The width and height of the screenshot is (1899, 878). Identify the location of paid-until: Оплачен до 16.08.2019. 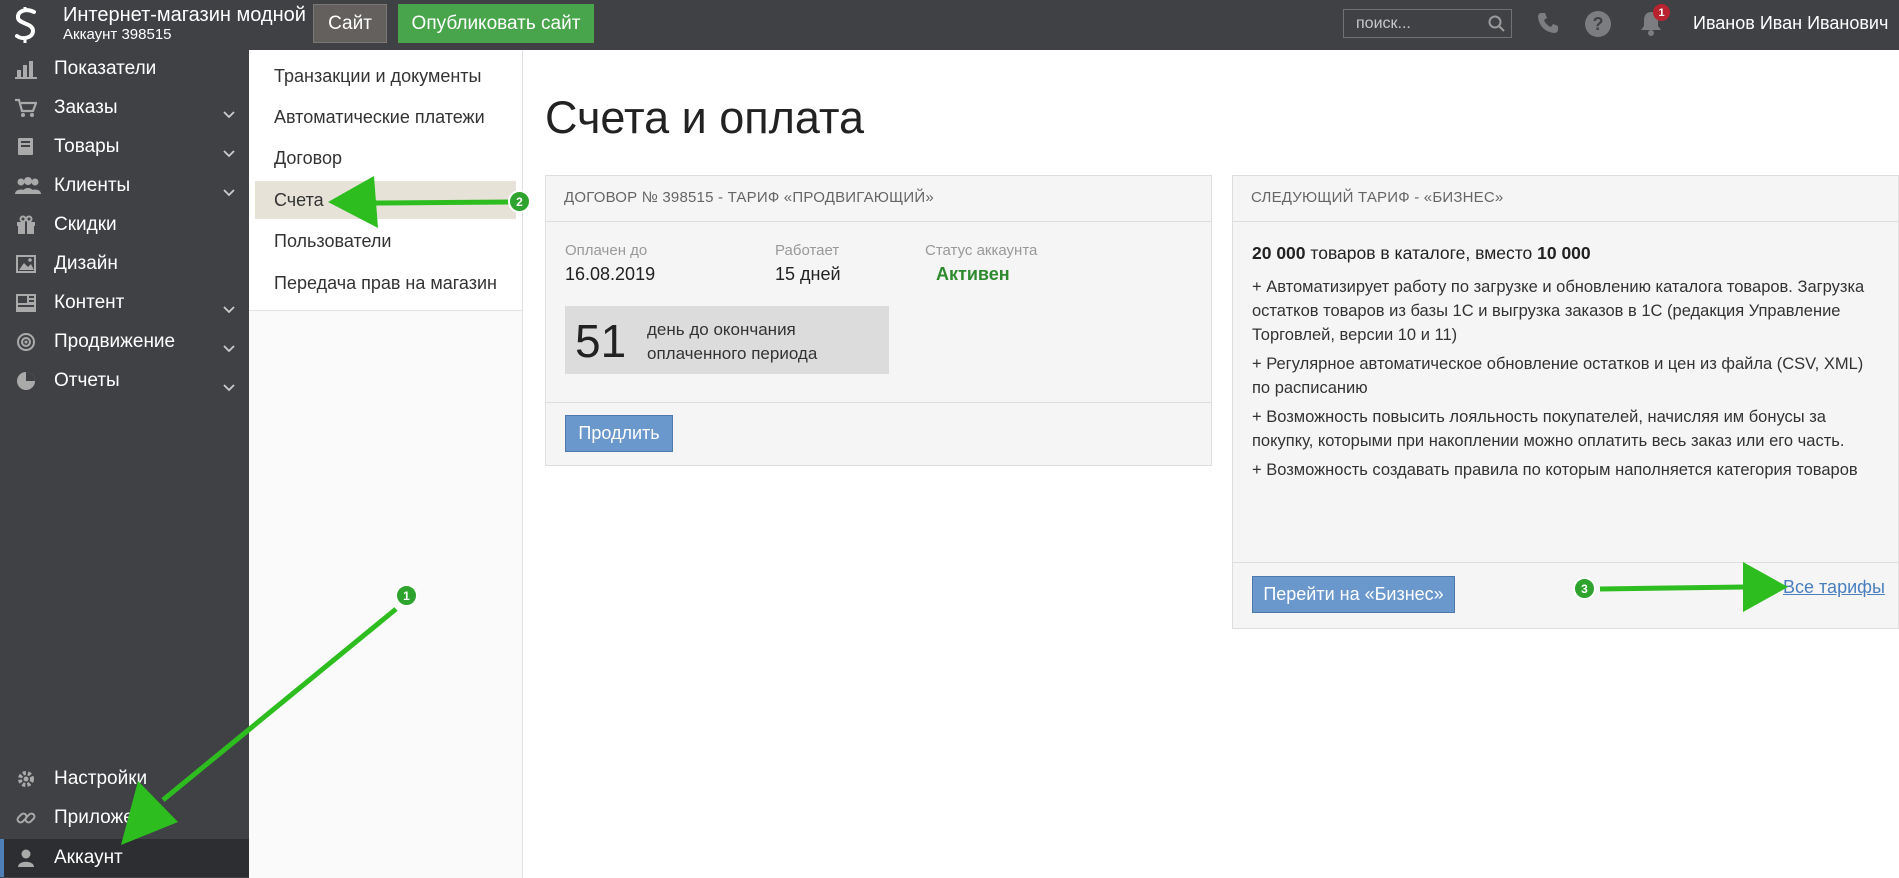
(610, 263).